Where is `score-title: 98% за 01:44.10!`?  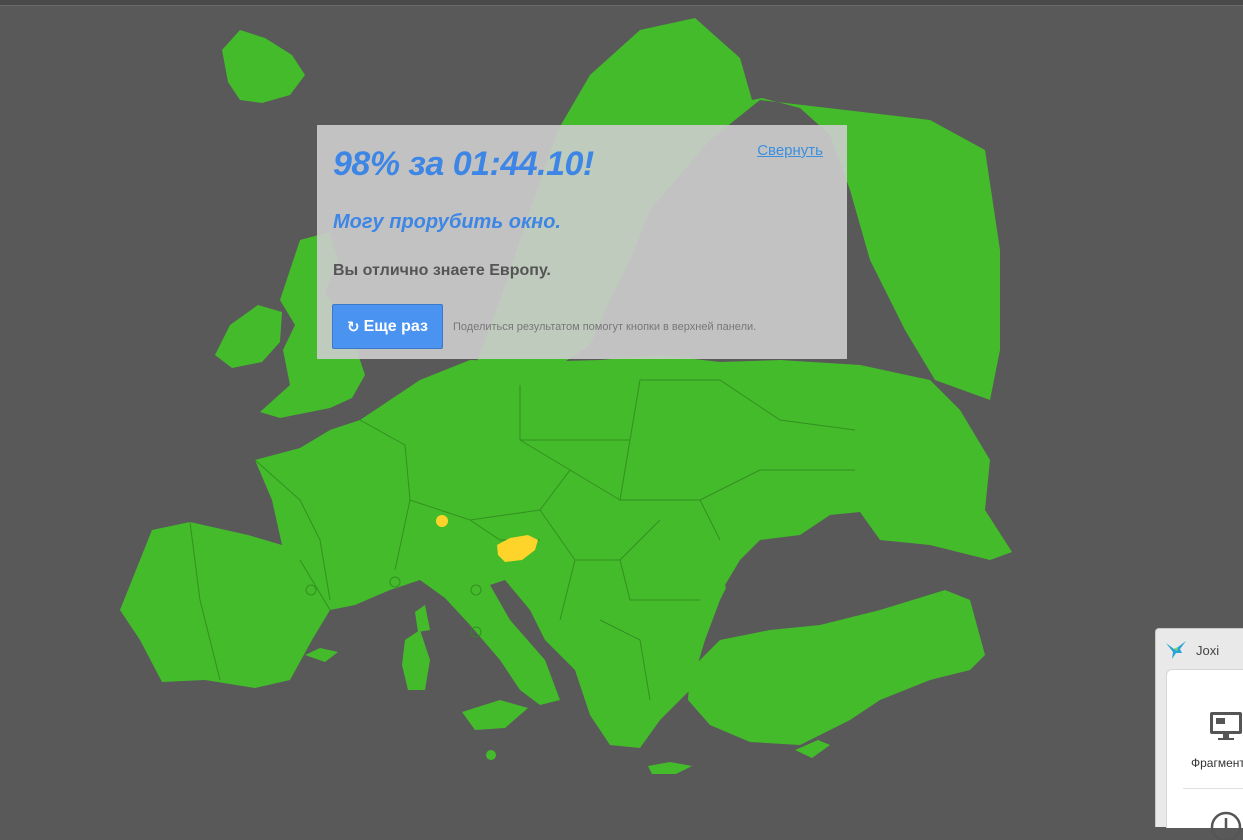
score-title: 98% за 01:44.10! is located at coordinates (463, 164).